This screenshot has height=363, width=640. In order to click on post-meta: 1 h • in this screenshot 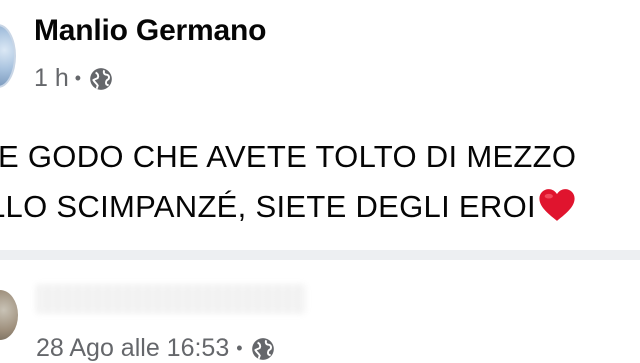, I will do `click(74, 78)`.